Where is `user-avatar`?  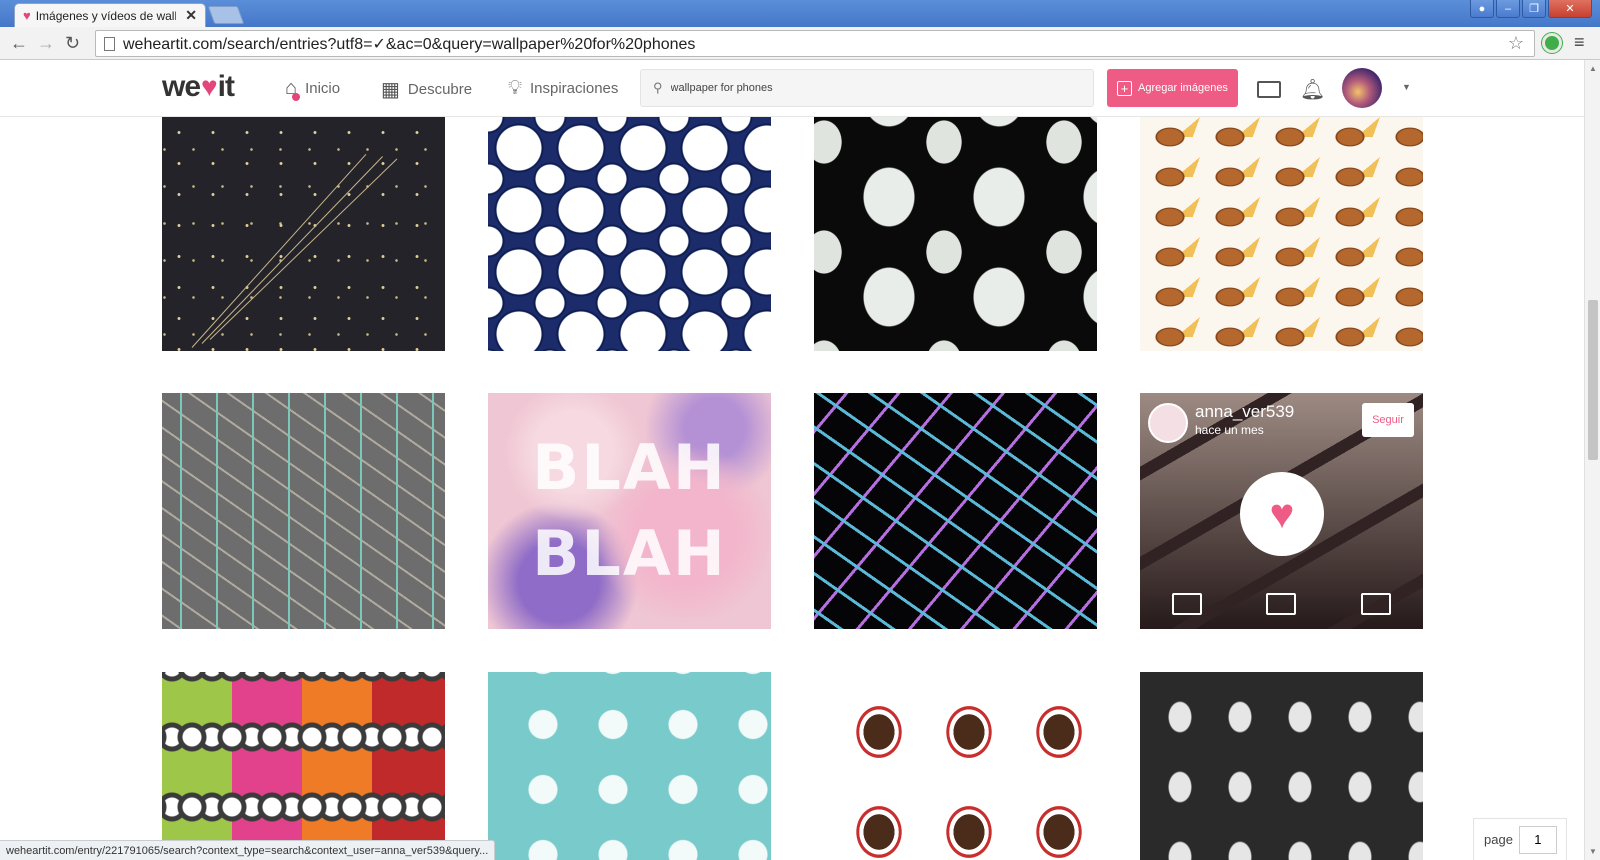
user-avatar is located at coordinates (1362, 88).